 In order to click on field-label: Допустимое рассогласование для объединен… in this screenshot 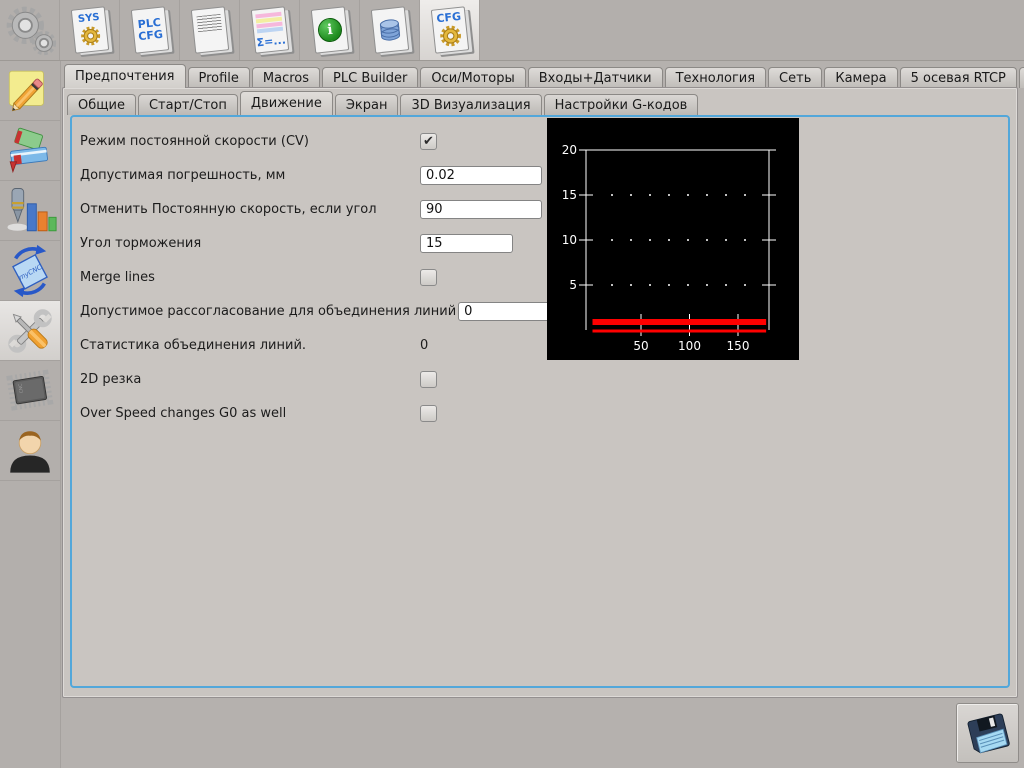, I will do `click(268, 311)`.